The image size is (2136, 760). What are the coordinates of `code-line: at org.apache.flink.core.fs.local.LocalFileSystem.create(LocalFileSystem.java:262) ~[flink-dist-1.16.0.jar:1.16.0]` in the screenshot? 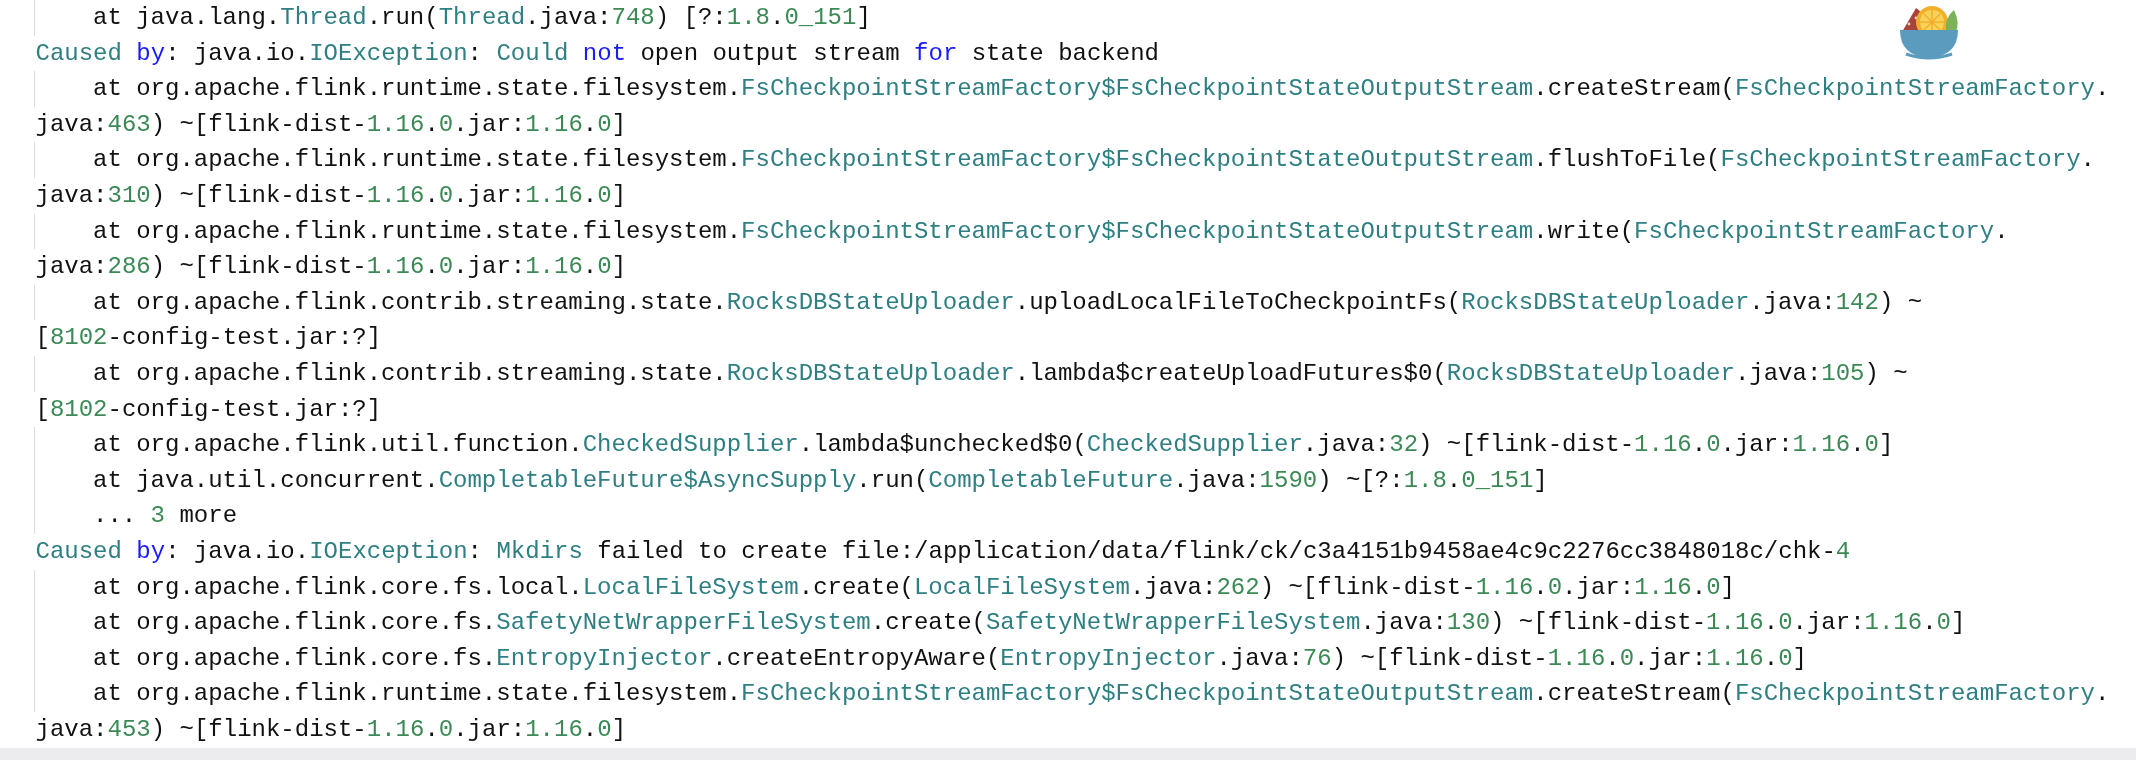 It's located at (884, 587).